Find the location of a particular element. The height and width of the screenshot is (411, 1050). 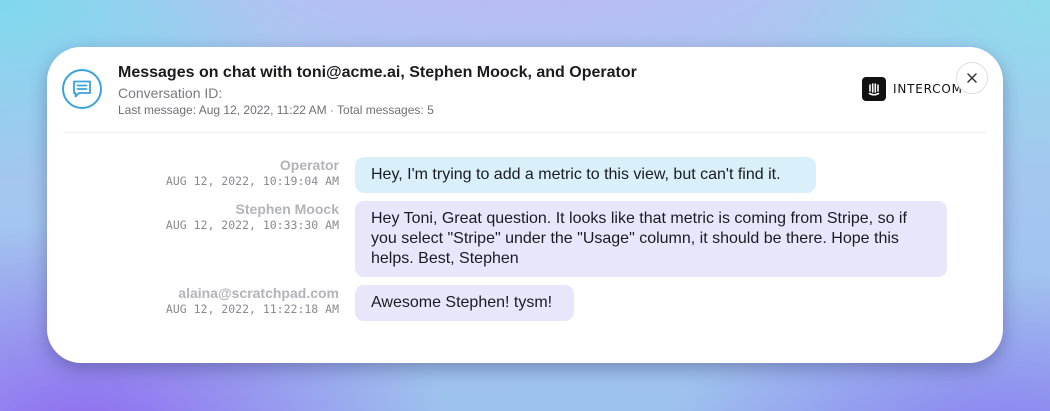

close-icon is located at coordinates (972, 78).